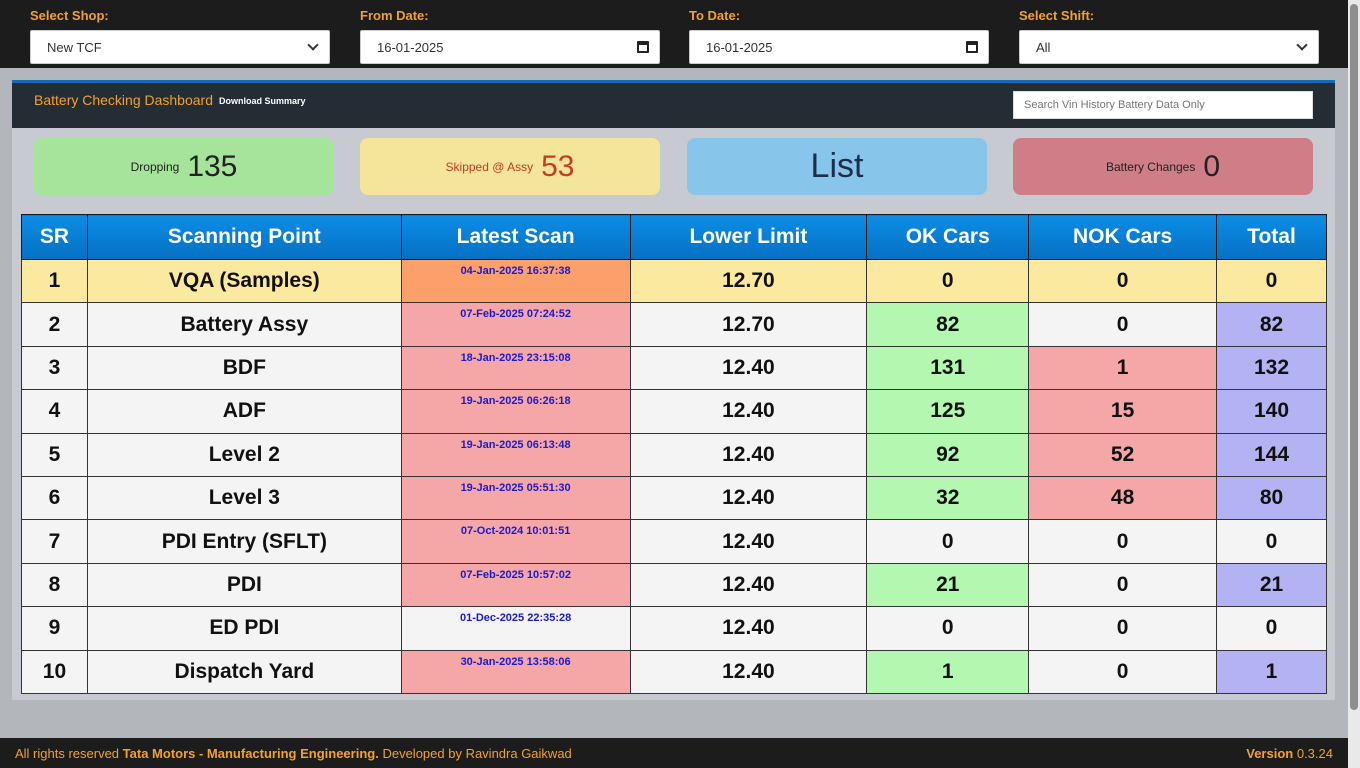 The width and height of the screenshot is (1360, 768). What do you see at coordinates (515, 671) in the screenshot?
I see `cell-scan: 30-Jan-2025 13:58:06` at bounding box center [515, 671].